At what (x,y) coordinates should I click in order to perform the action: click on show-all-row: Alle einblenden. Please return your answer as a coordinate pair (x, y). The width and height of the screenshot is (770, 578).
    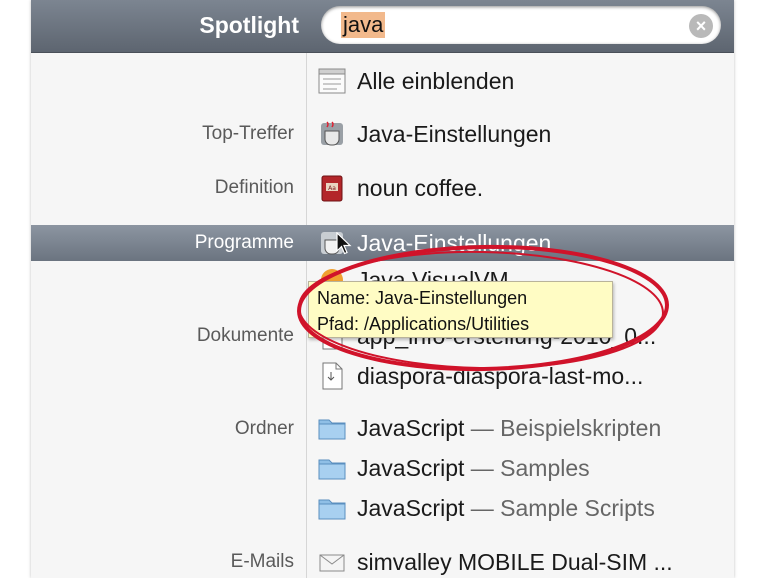
    Looking at the image, I should click on (415, 81).